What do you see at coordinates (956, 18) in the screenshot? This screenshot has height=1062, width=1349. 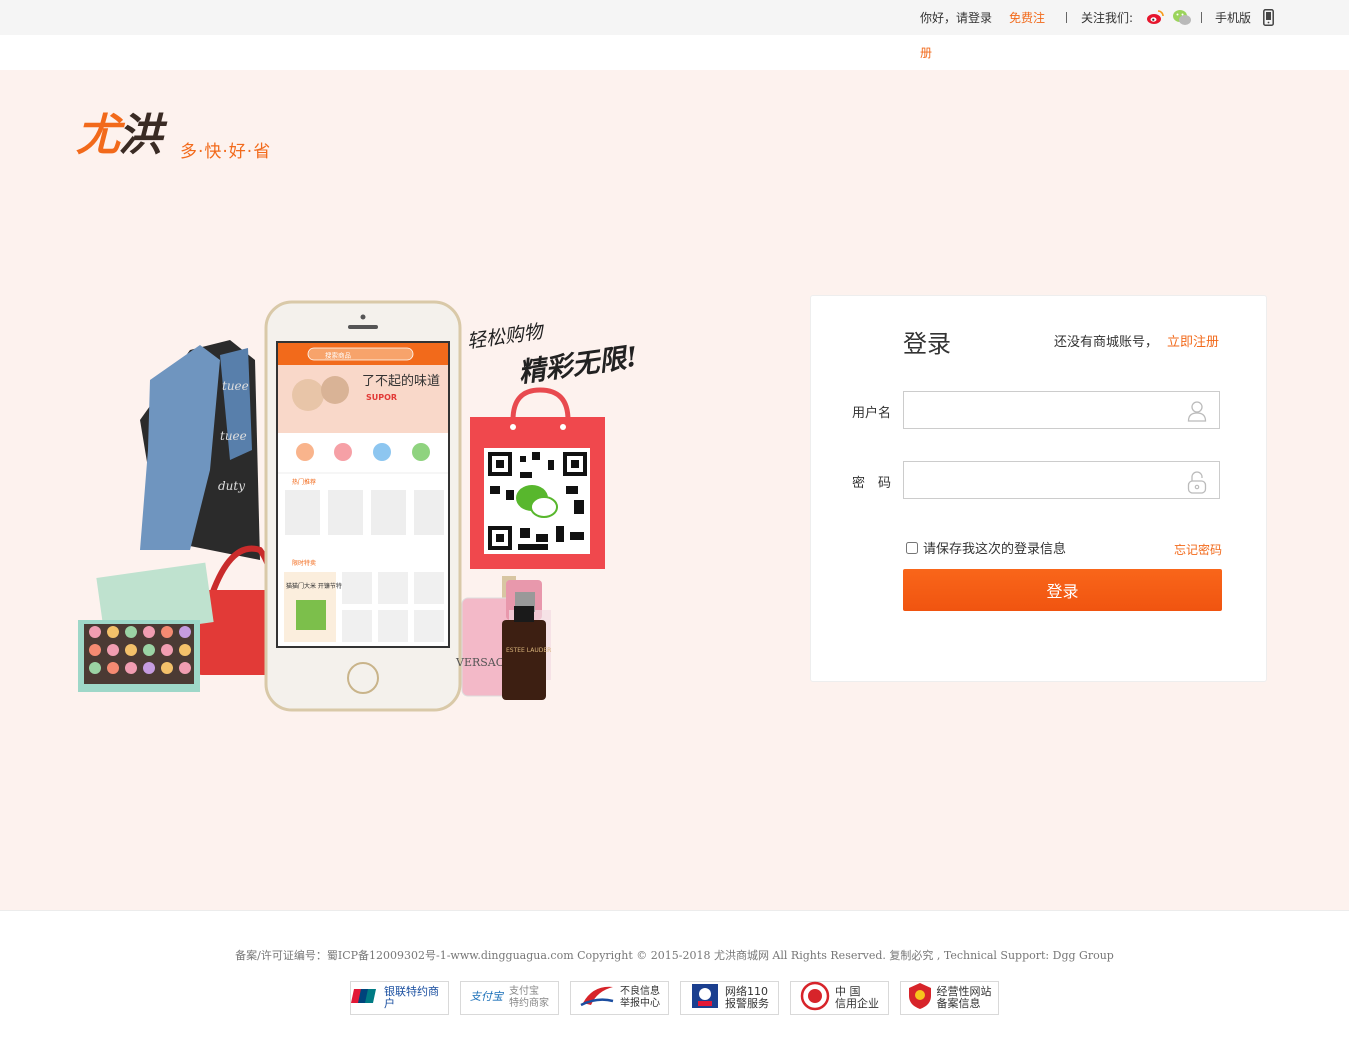 I see `greeting-text: 你好，请登录` at bounding box center [956, 18].